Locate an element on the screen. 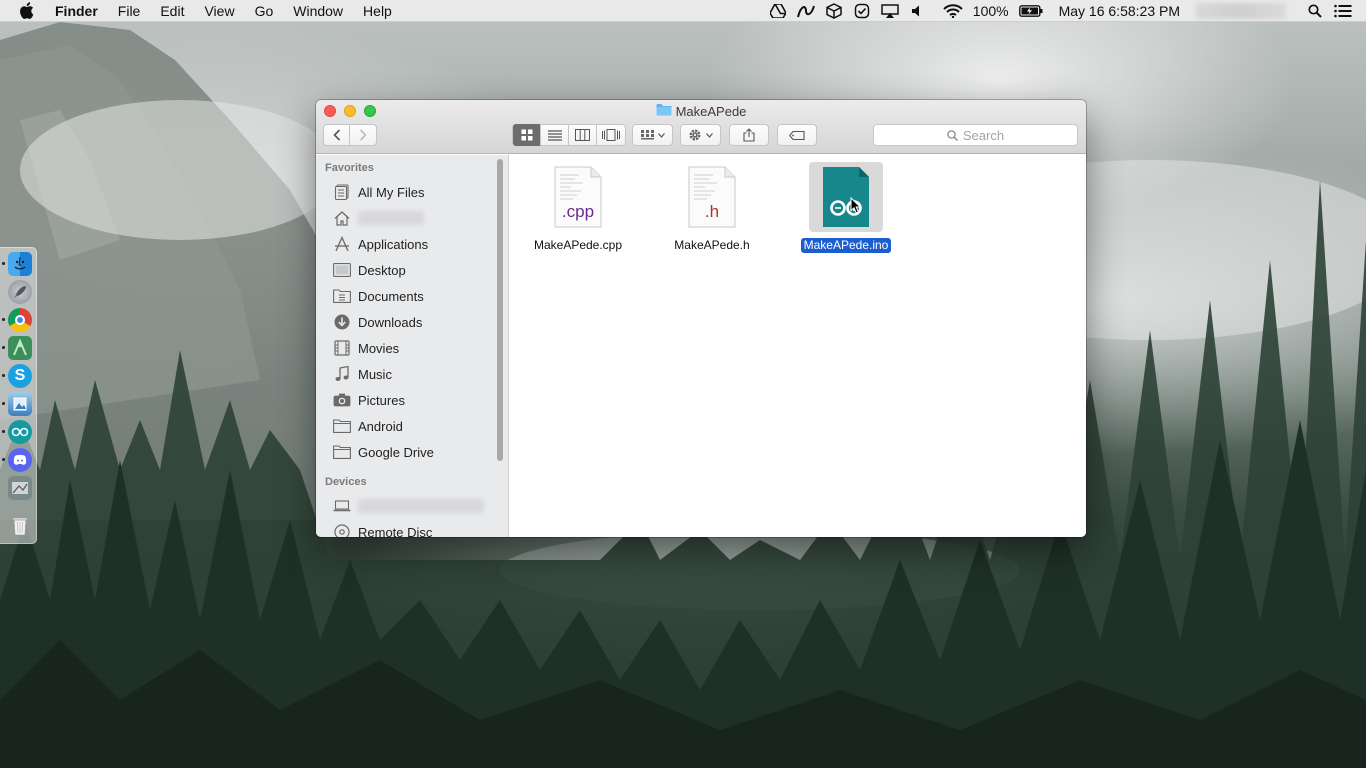  window-toolbar: MakeAPede Search is located at coordinates (701, 127).